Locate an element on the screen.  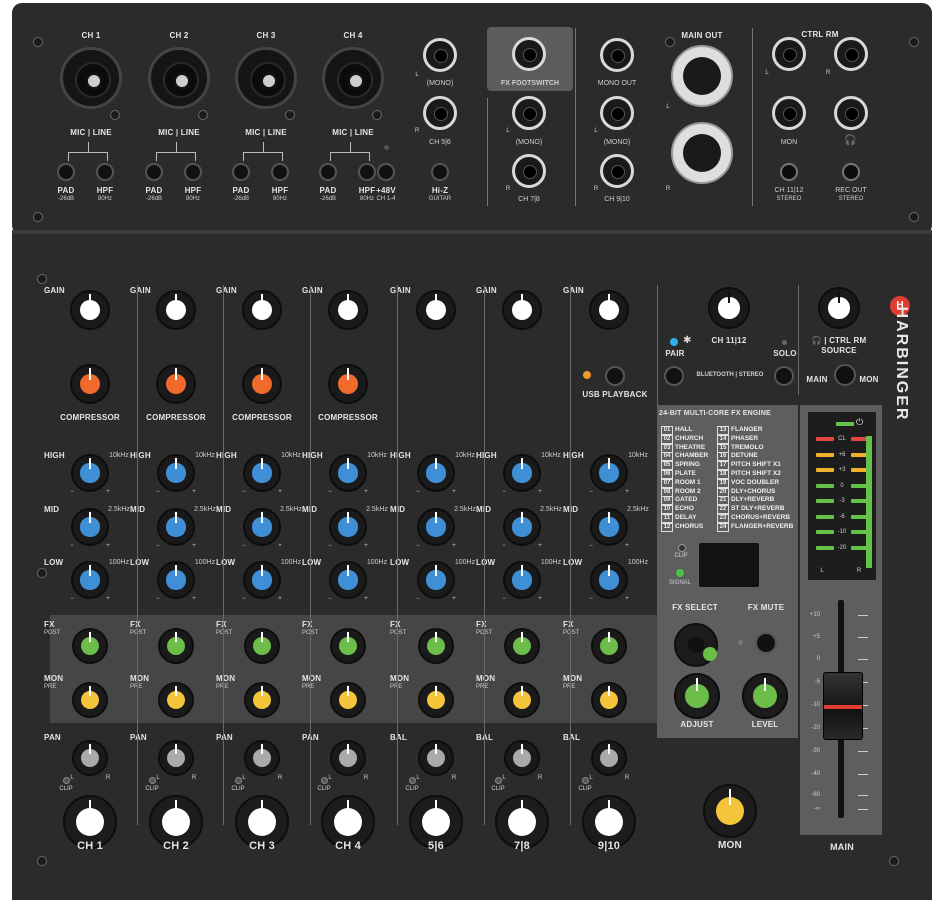
ch56-r-jack is located at coordinates (440, 113).